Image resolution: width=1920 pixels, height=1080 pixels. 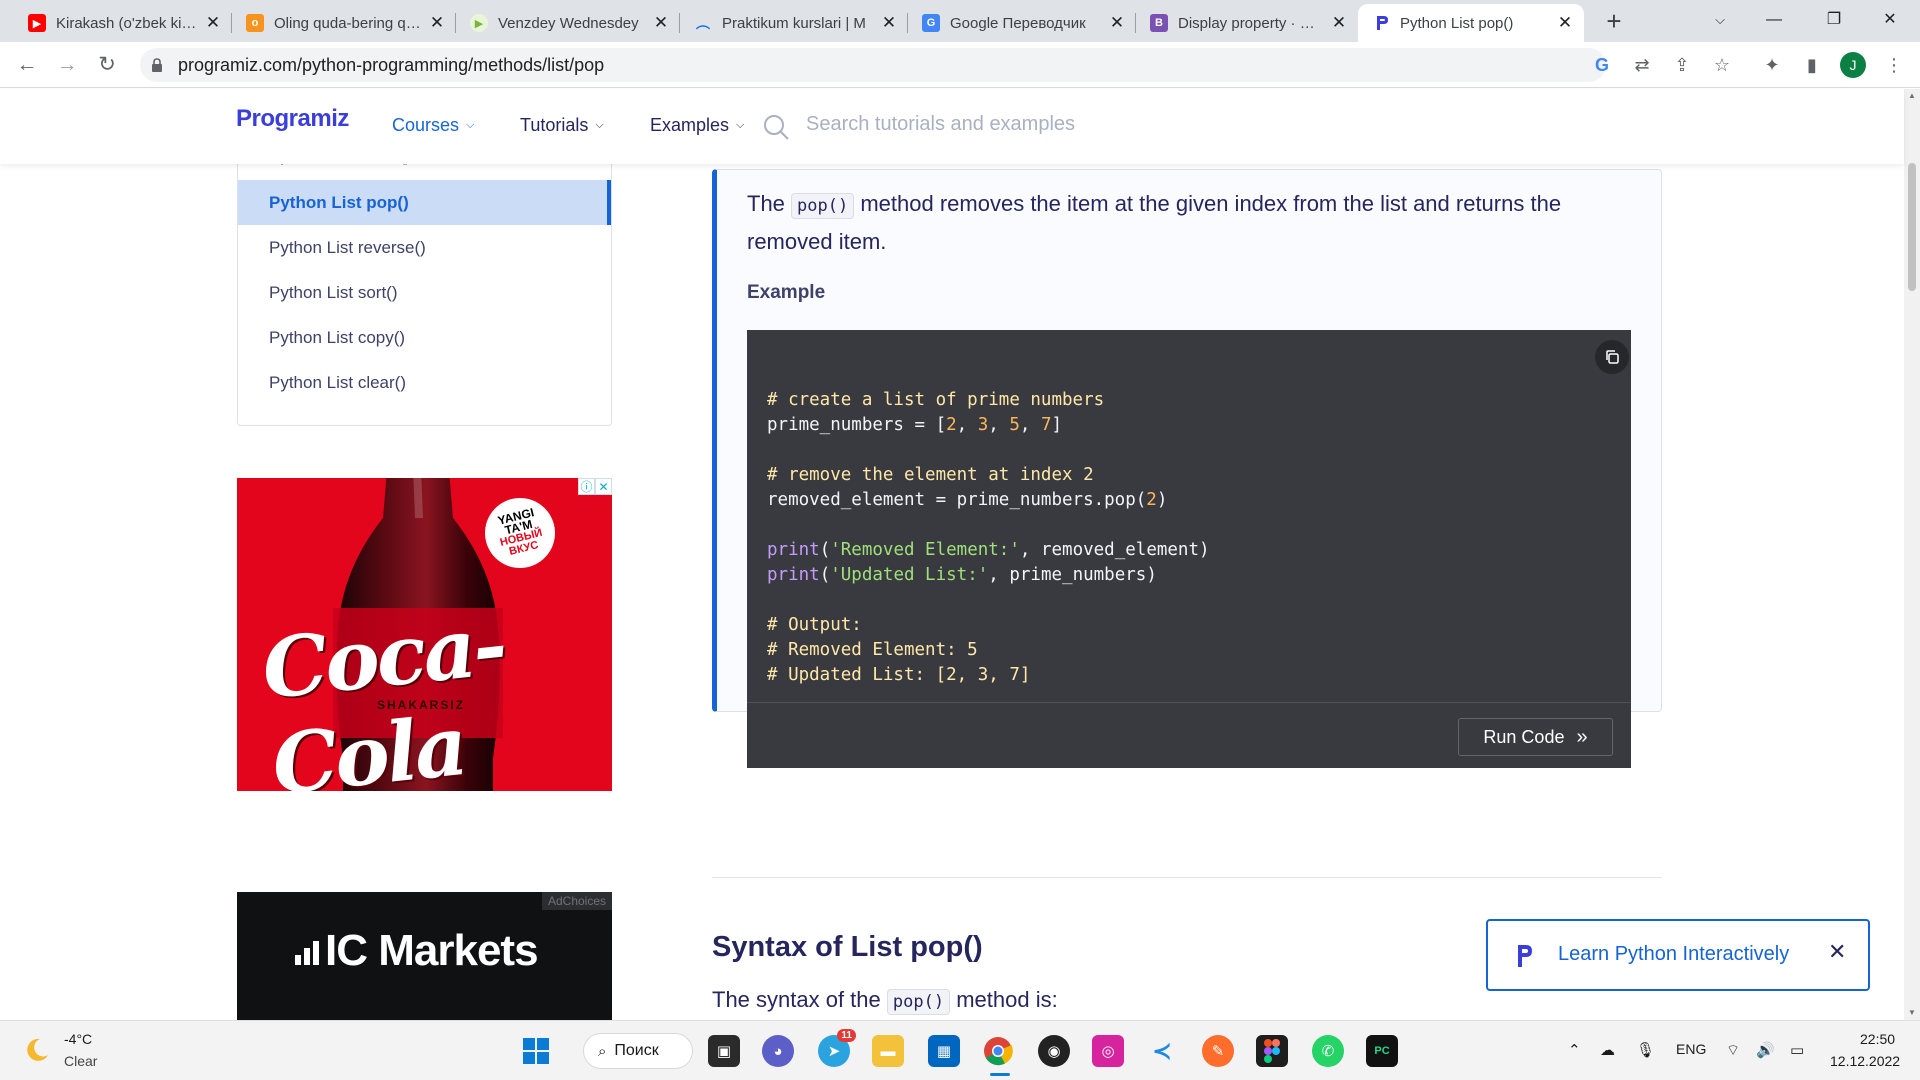 I want to click on side-panel-icon: ▮, so click(x=1812, y=65).